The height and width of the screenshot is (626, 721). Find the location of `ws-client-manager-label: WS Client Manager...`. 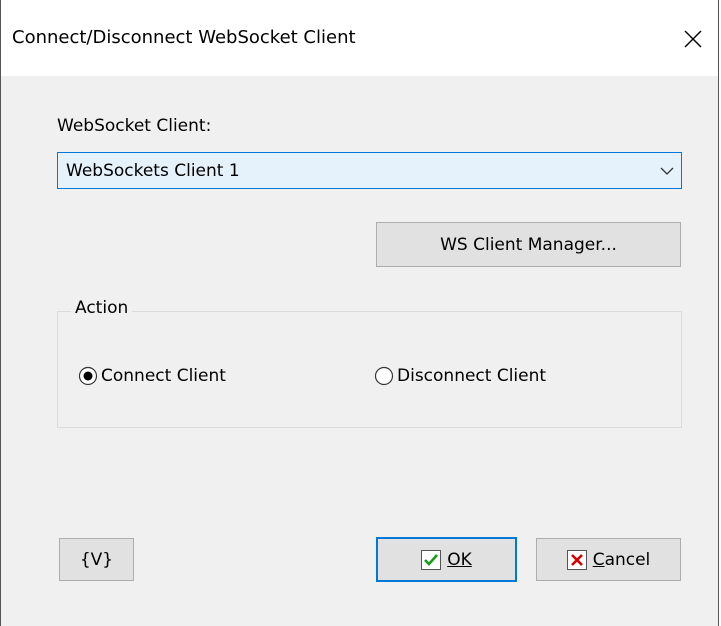

ws-client-manager-label: WS Client Manager... is located at coordinates (528, 244).